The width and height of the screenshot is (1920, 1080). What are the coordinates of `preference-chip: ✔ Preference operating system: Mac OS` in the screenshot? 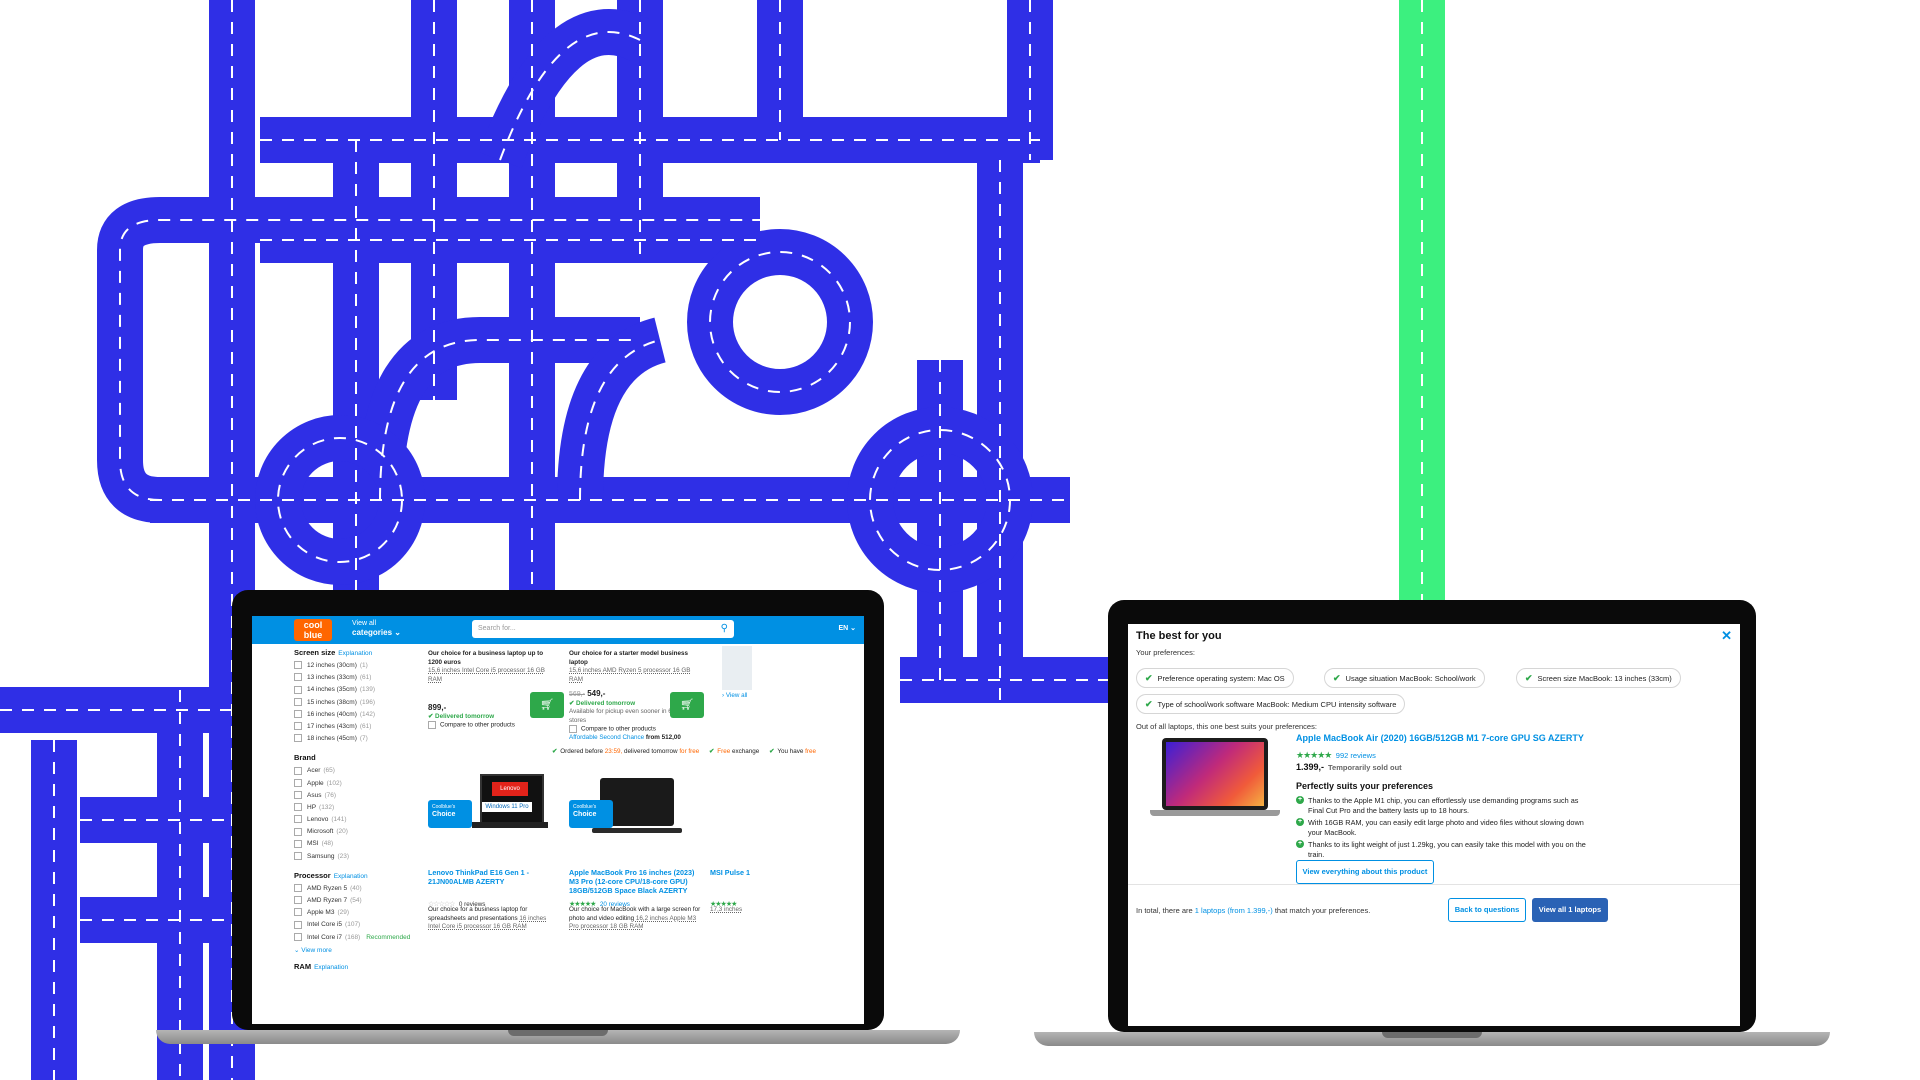 It's located at (1215, 678).